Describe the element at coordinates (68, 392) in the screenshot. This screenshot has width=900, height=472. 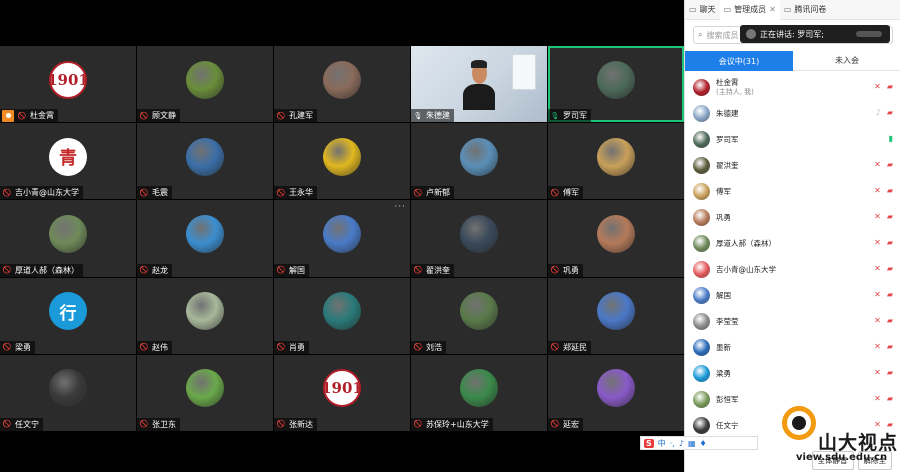
I see `participant-tile: 🚫 任文宁` at that location.